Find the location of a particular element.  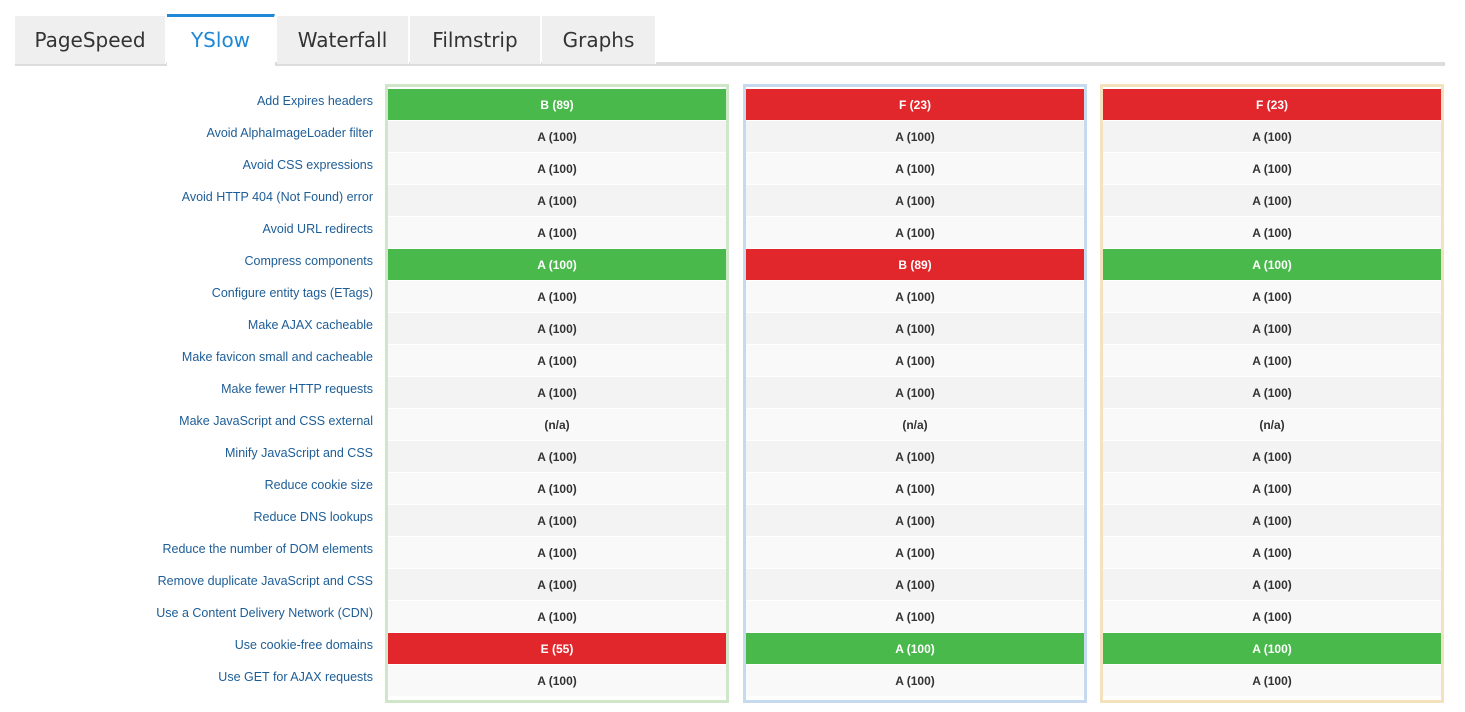

tab-filmstrip: Filmstrip is located at coordinates (475, 40).